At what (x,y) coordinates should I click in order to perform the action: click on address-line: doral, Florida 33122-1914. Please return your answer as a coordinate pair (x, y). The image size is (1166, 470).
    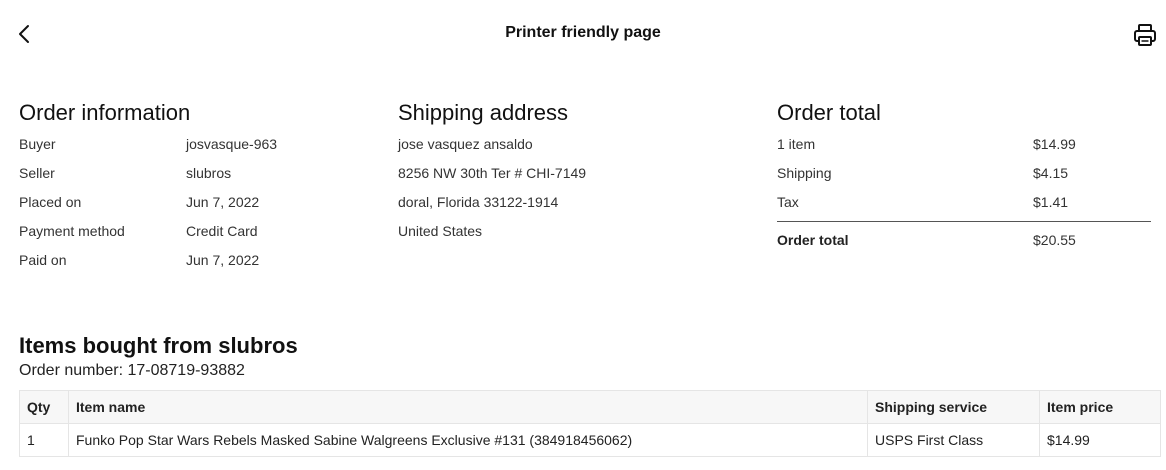
    Looking at the image, I should click on (478, 202).